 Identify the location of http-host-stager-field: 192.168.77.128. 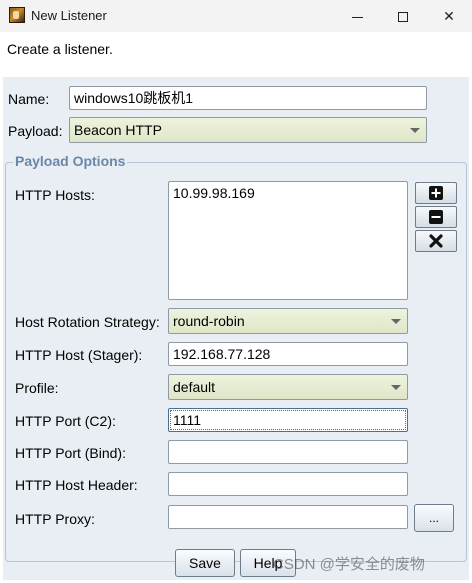
(288, 354).